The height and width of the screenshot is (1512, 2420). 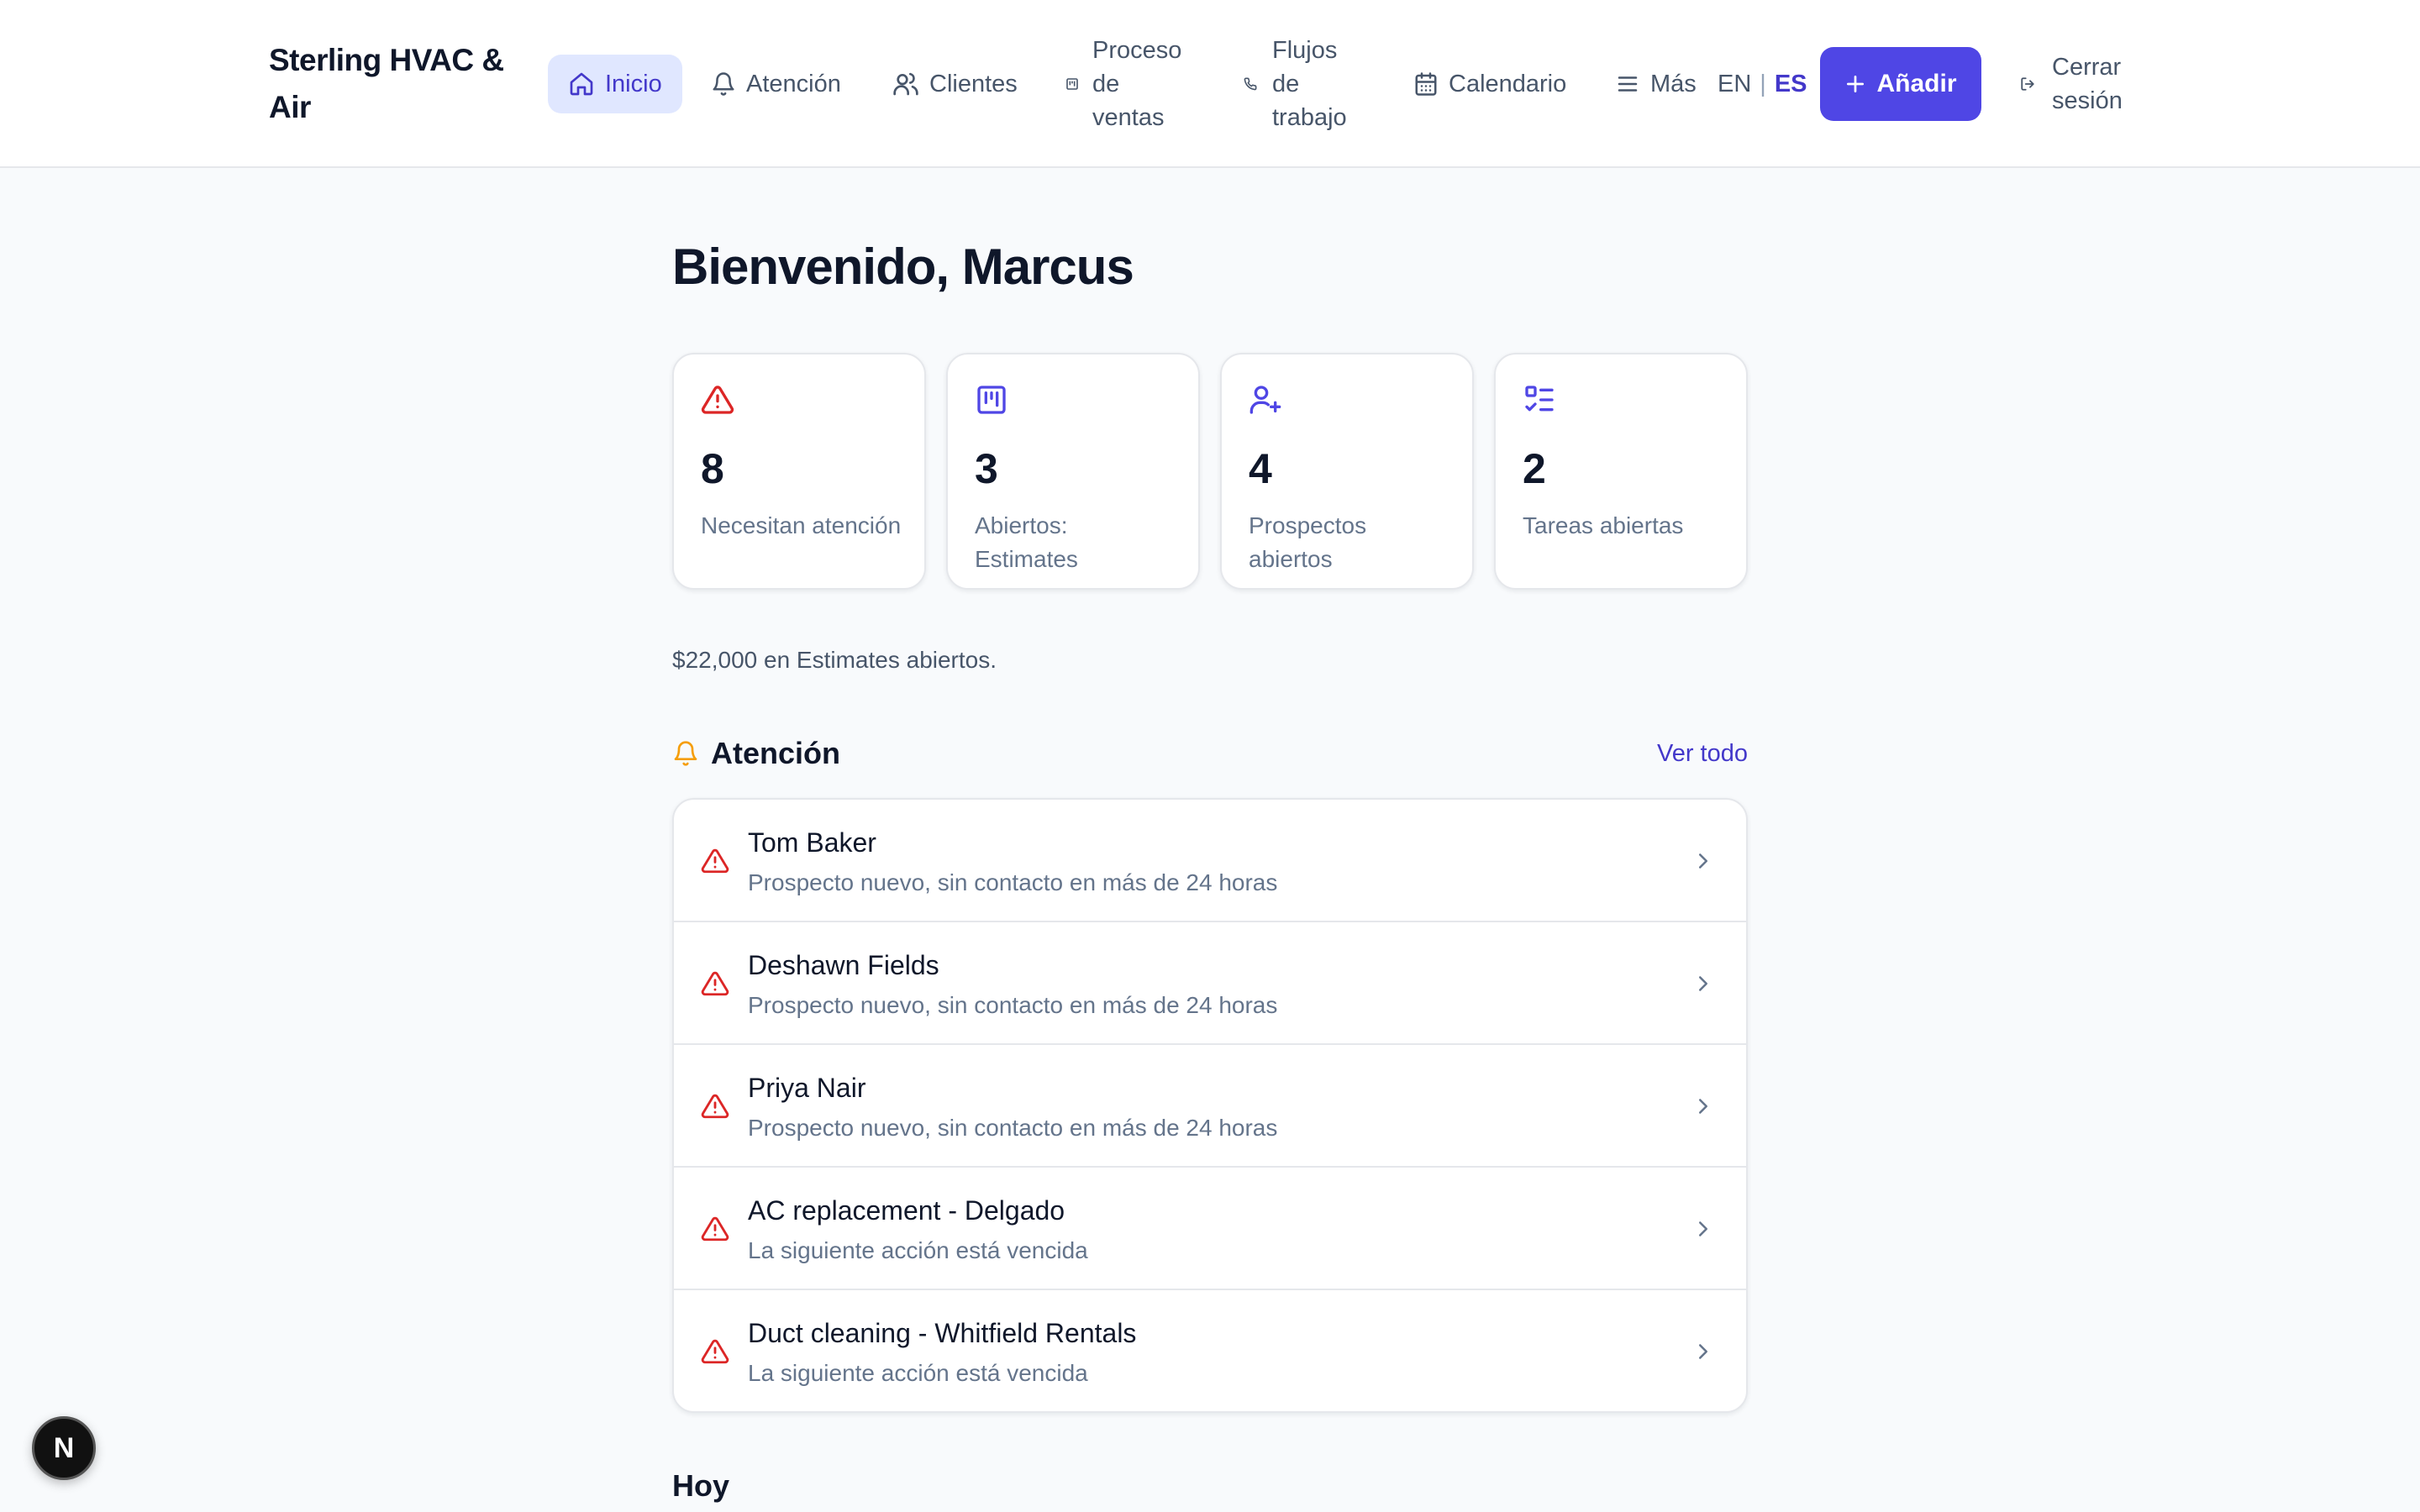 I want to click on users-icon, so click(x=905, y=84).